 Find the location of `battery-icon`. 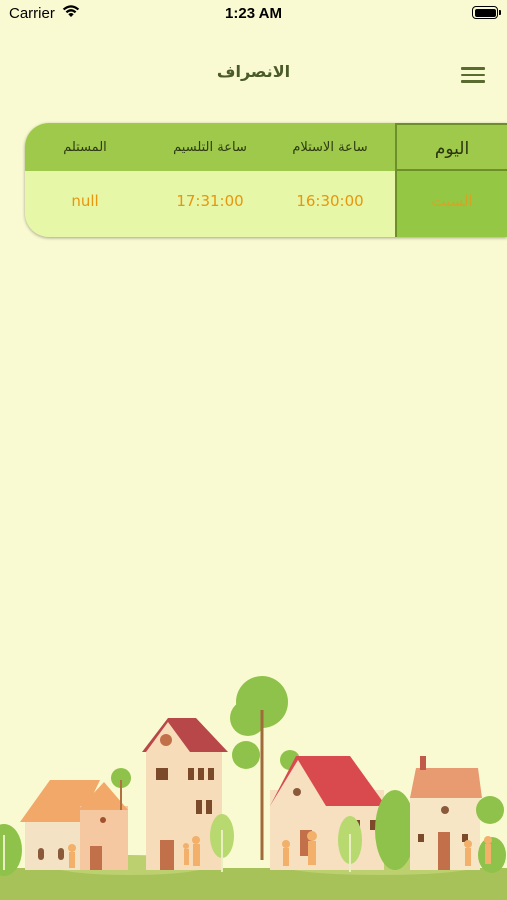

battery-icon is located at coordinates (486, 12).